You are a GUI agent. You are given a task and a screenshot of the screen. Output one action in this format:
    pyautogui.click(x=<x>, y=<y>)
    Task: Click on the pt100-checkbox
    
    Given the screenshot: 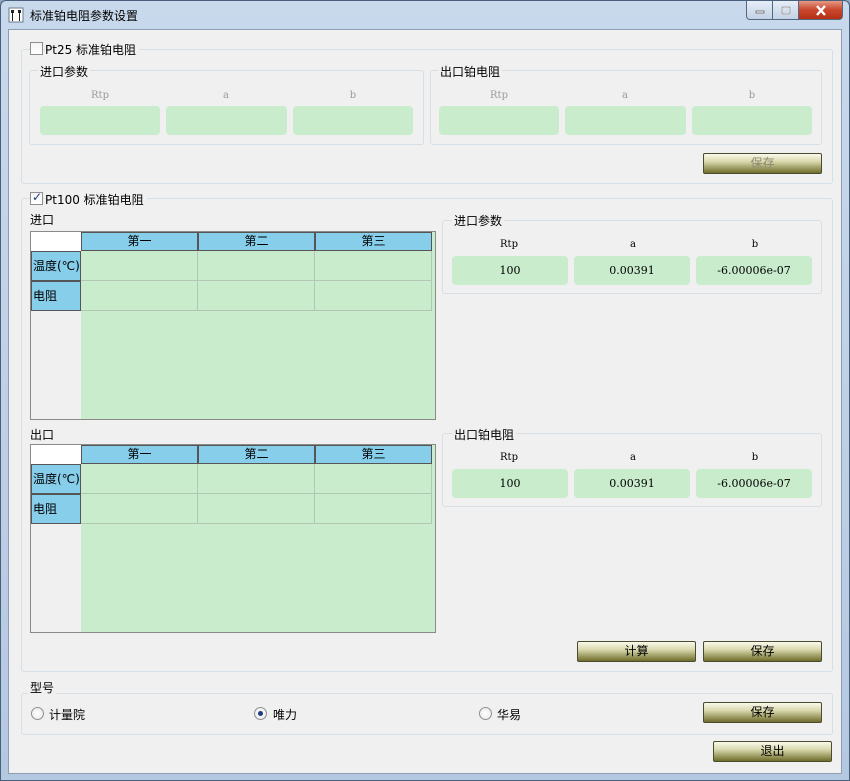 What is the action you would take?
    pyautogui.click(x=36, y=197)
    